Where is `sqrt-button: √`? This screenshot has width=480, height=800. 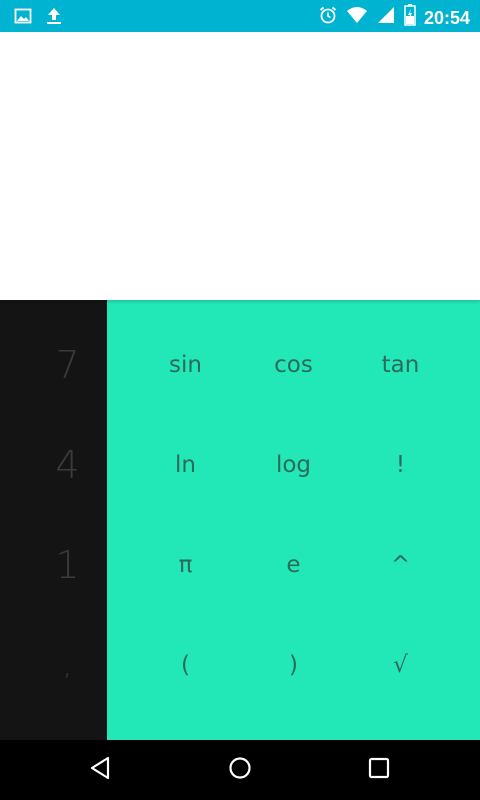 sqrt-button: √ is located at coordinates (400, 665).